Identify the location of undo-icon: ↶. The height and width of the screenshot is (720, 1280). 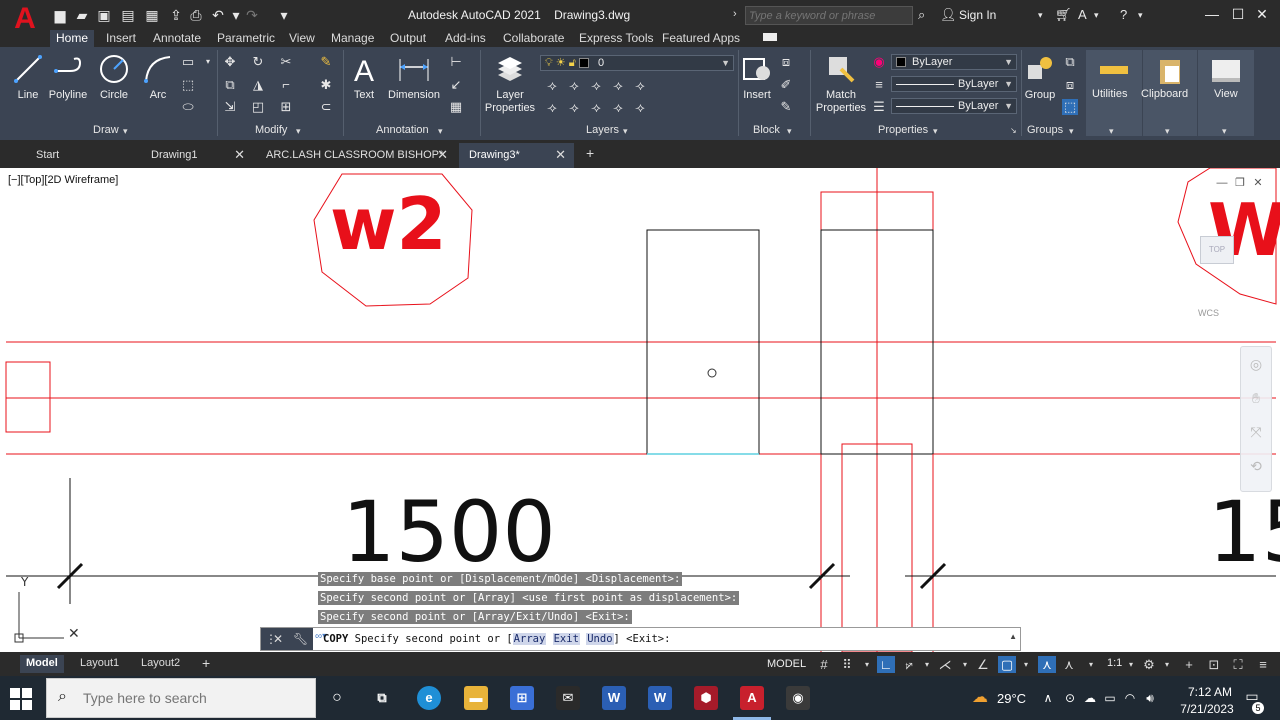
(218, 15).